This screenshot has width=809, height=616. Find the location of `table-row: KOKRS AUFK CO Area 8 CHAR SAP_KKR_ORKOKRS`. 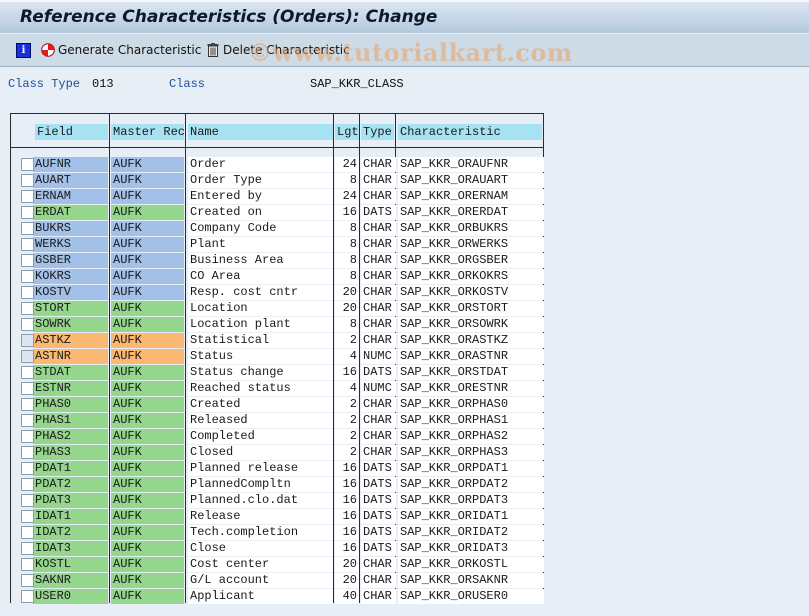

table-row: KOKRS AUFK CO Area 8 CHAR SAP_KKR_ORKOKRS is located at coordinates (278, 277).